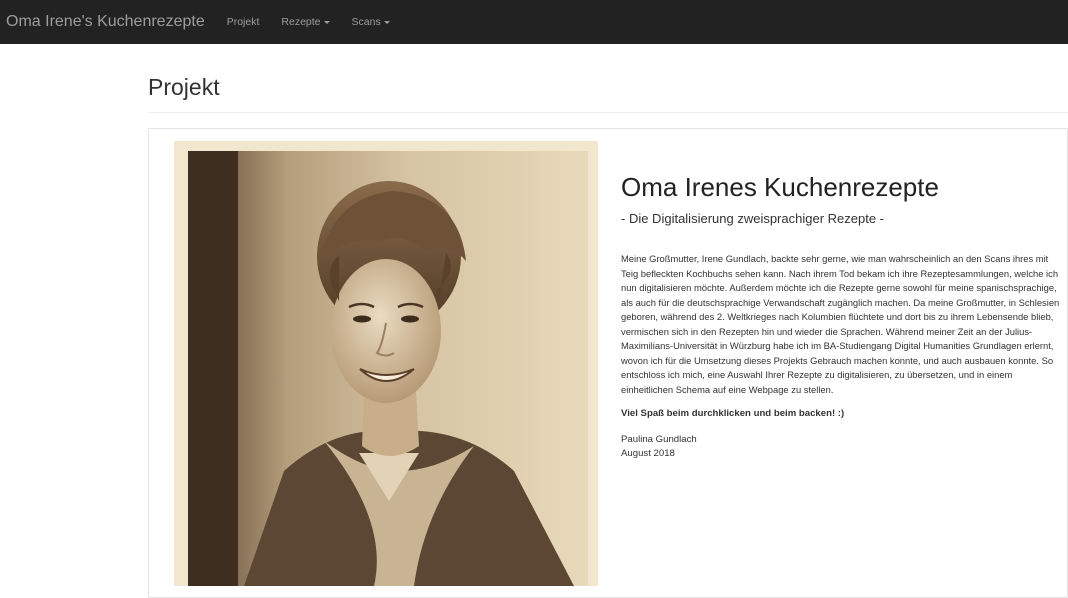 This screenshot has width=1068, height=598. What do you see at coordinates (659, 439) in the screenshot?
I see `author-name: Paulina Gundlach` at bounding box center [659, 439].